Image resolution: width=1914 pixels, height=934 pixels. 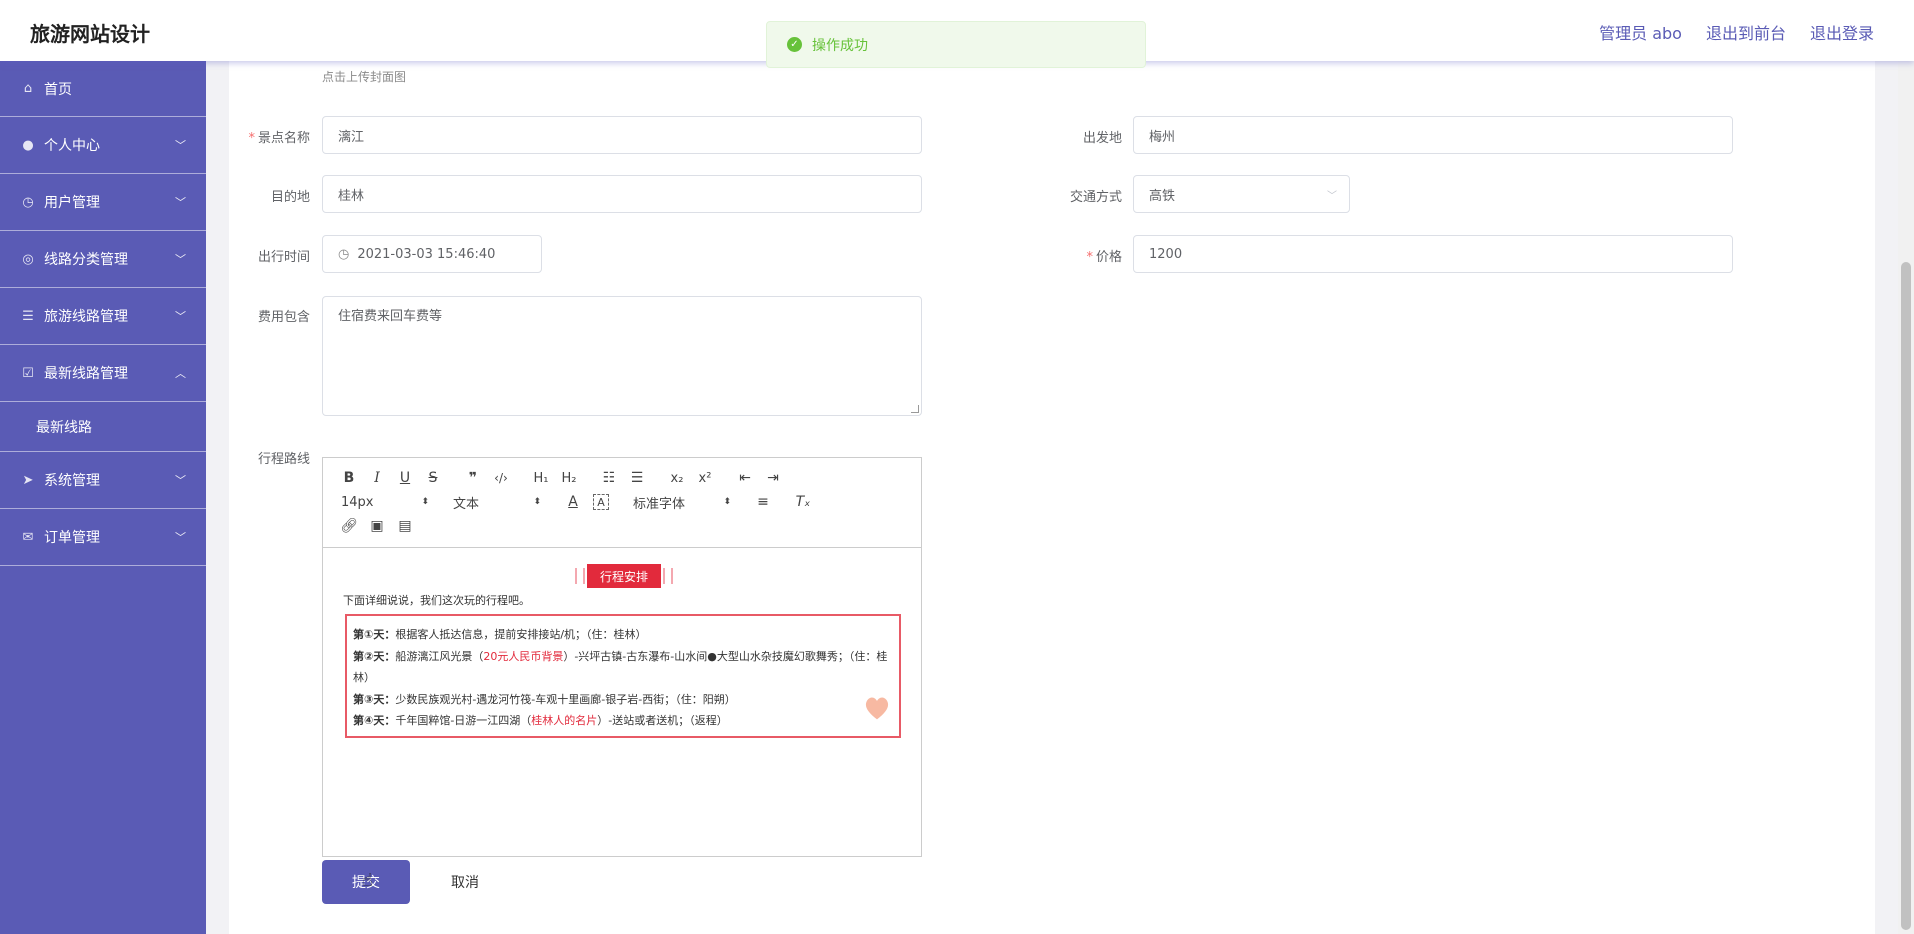 I want to click on sidebar-item-label: 订单管理, so click(x=72, y=538).